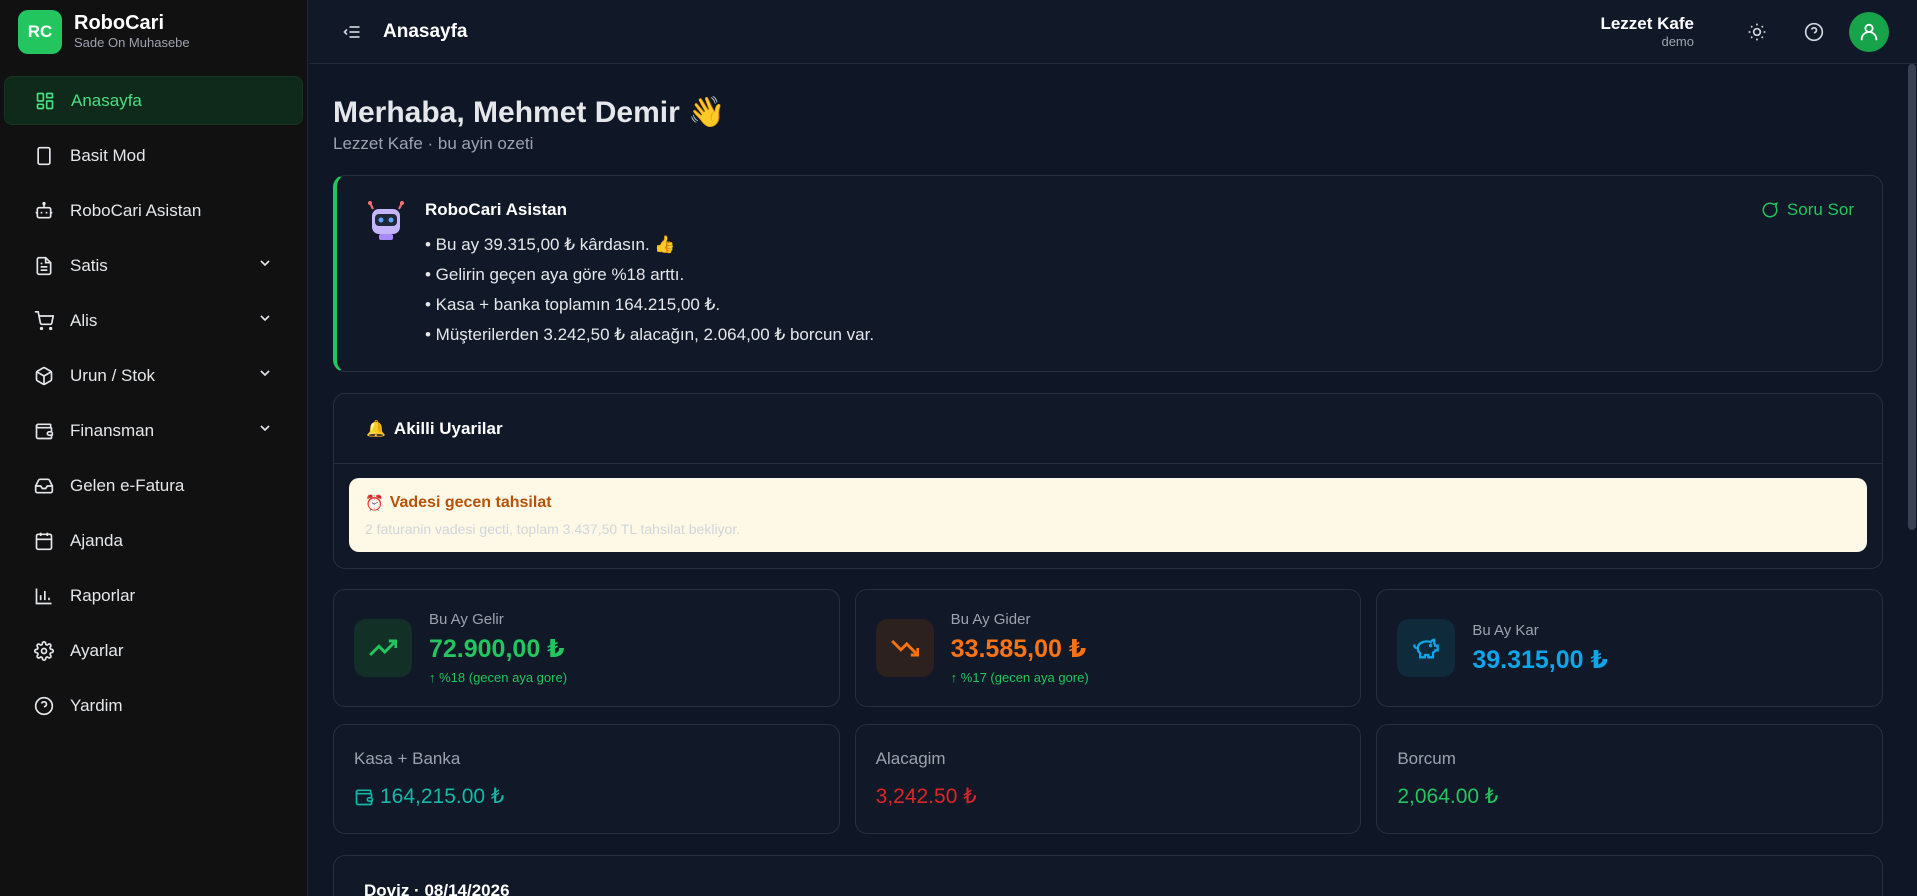 This screenshot has height=896, width=1917. Describe the element at coordinates (1018, 649) in the screenshot. I see `stat-value: 33.585,00 ₺` at that location.